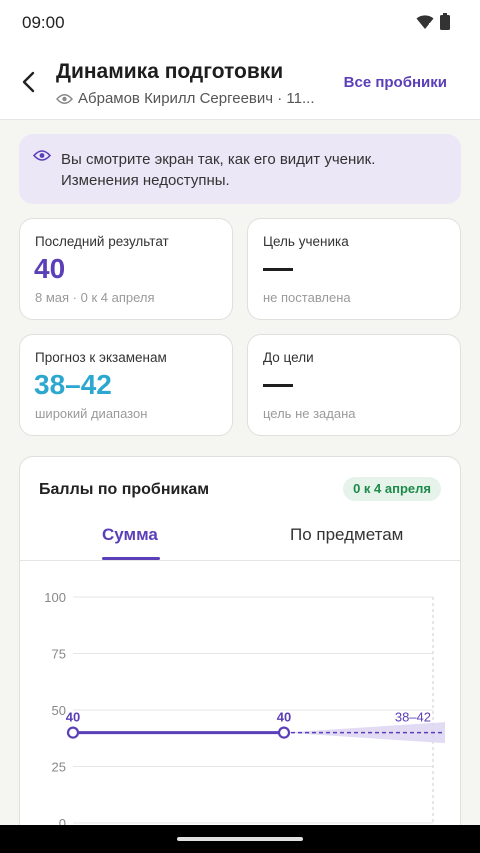 Image resolution: width=480 pixels, height=853 pixels. Describe the element at coordinates (309, 413) in the screenshot. I see `card-sub: цель не задана` at that location.